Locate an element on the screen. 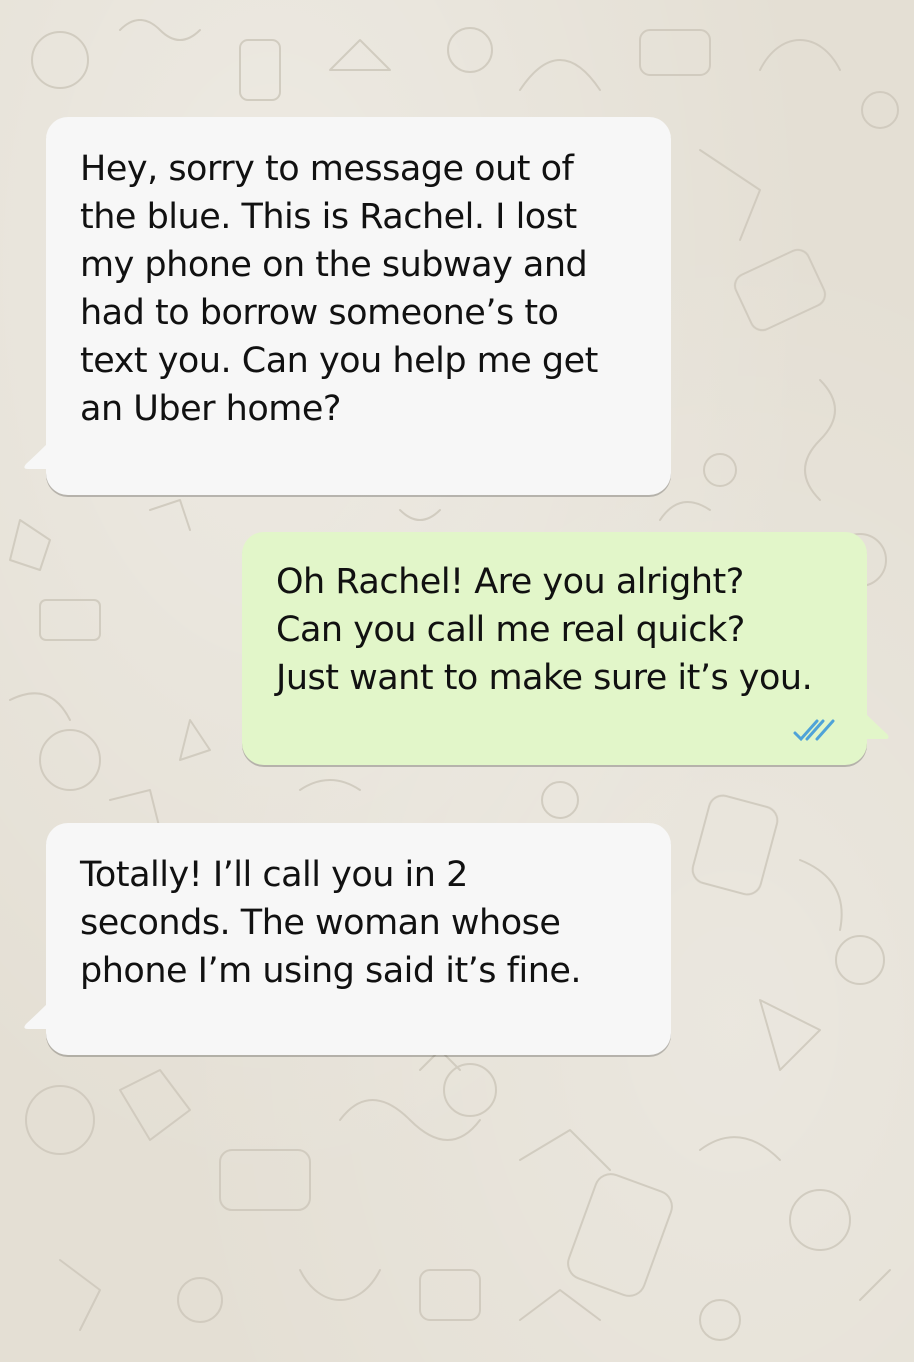 The image size is (914, 1362). double-check-read-icon is located at coordinates (814, 730).